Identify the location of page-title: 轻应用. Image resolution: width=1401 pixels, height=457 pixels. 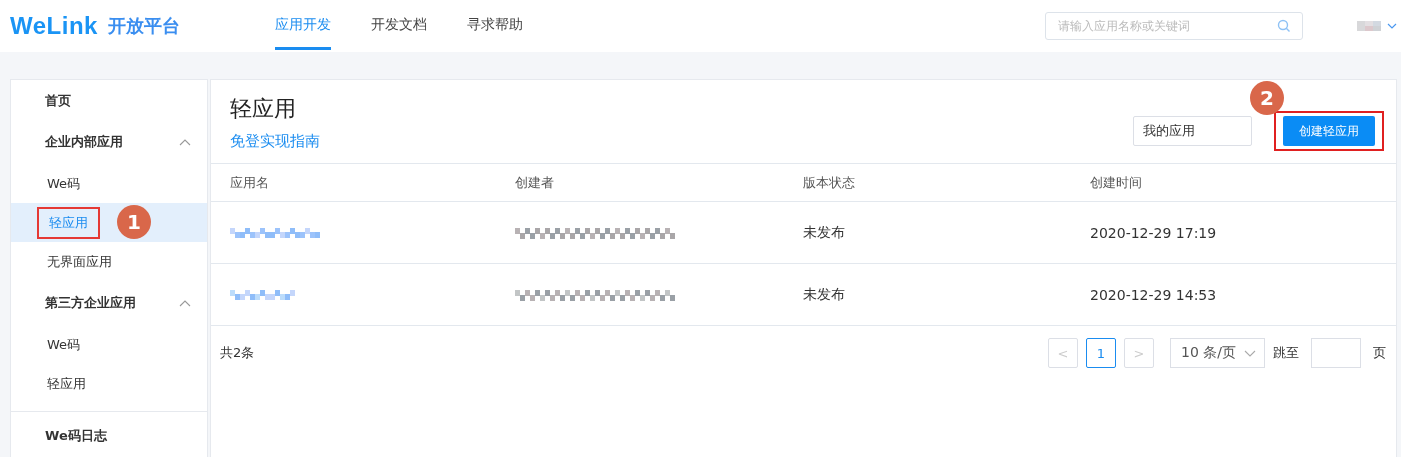
(263, 109).